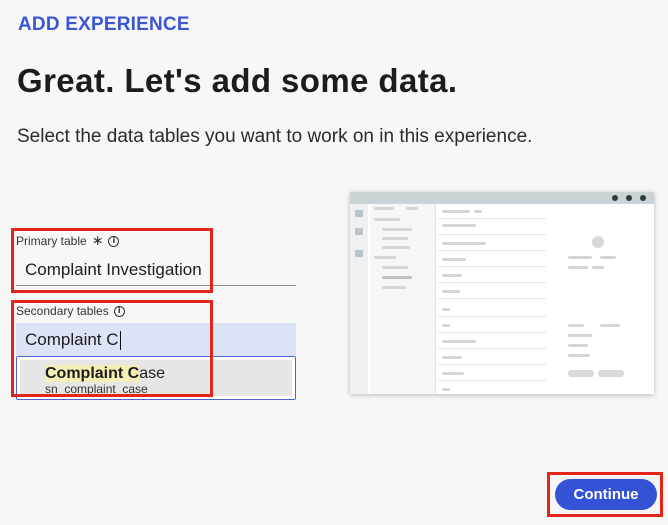 This screenshot has width=668, height=525. I want to click on chat-icon, so click(359, 253).